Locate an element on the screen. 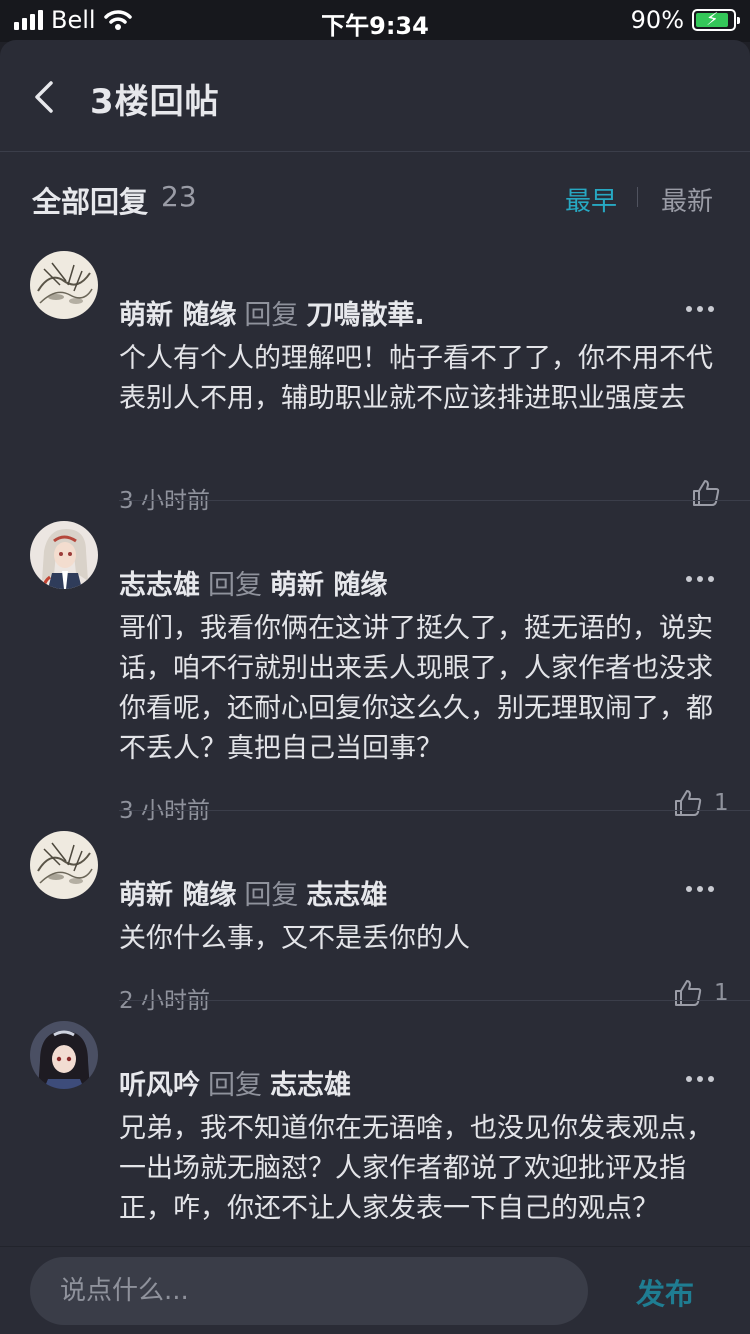 This screenshot has width=750, height=1334. status-right: 90% ⚡ is located at coordinates (685, 20).